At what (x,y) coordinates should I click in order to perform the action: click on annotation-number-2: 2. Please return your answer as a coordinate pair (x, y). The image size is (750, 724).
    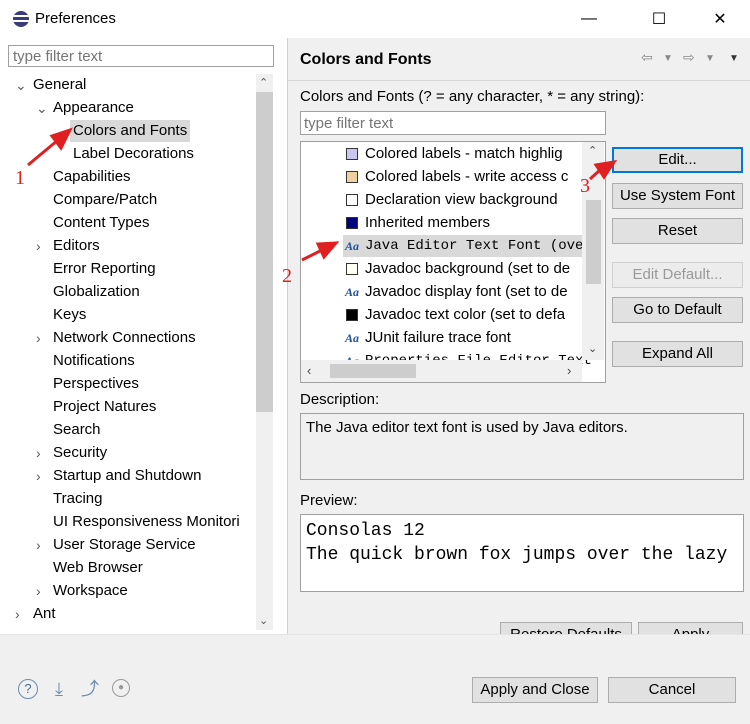
    Looking at the image, I should click on (287, 276).